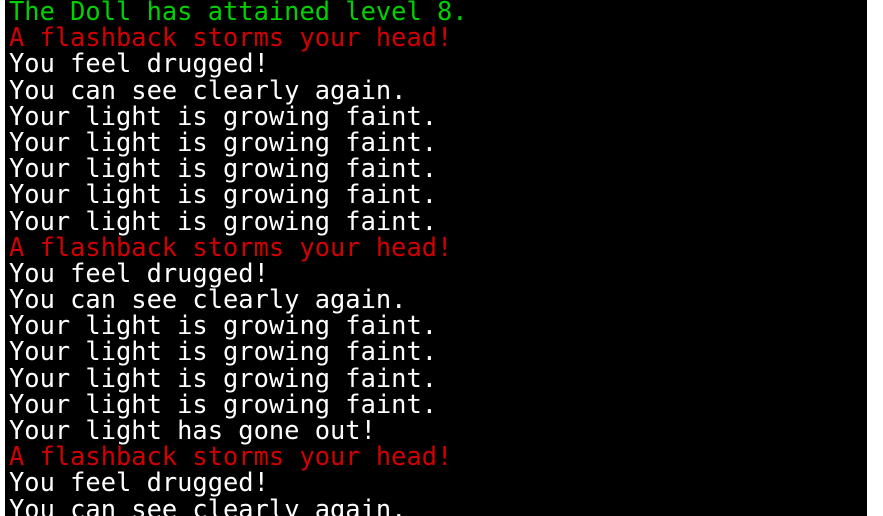  Describe the element at coordinates (192, 430) in the screenshot. I see `message-line: Your light has gone out!` at that location.